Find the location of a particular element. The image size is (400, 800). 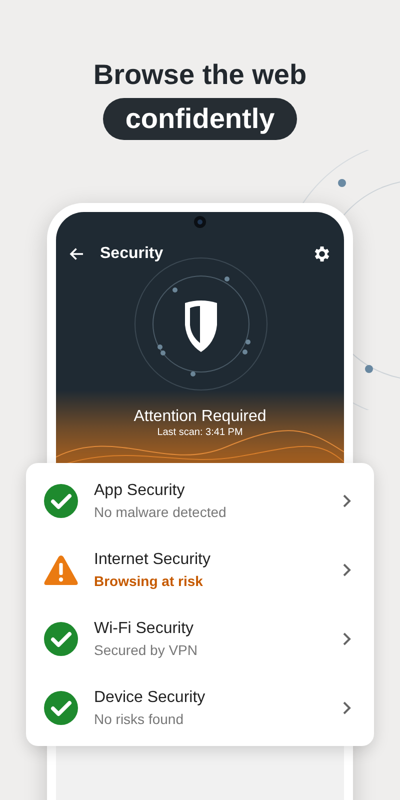

shield-icon is located at coordinates (201, 326).